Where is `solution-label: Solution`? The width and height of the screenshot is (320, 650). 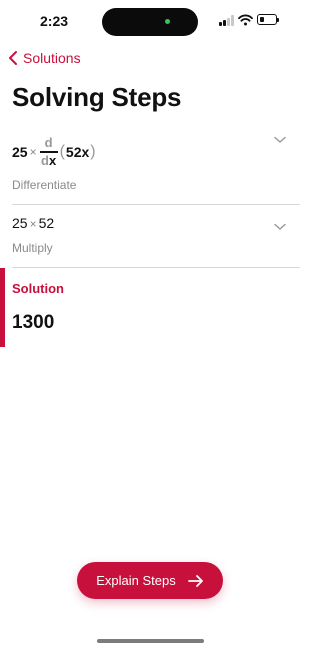
solution-label: Solution is located at coordinates (38, 288).